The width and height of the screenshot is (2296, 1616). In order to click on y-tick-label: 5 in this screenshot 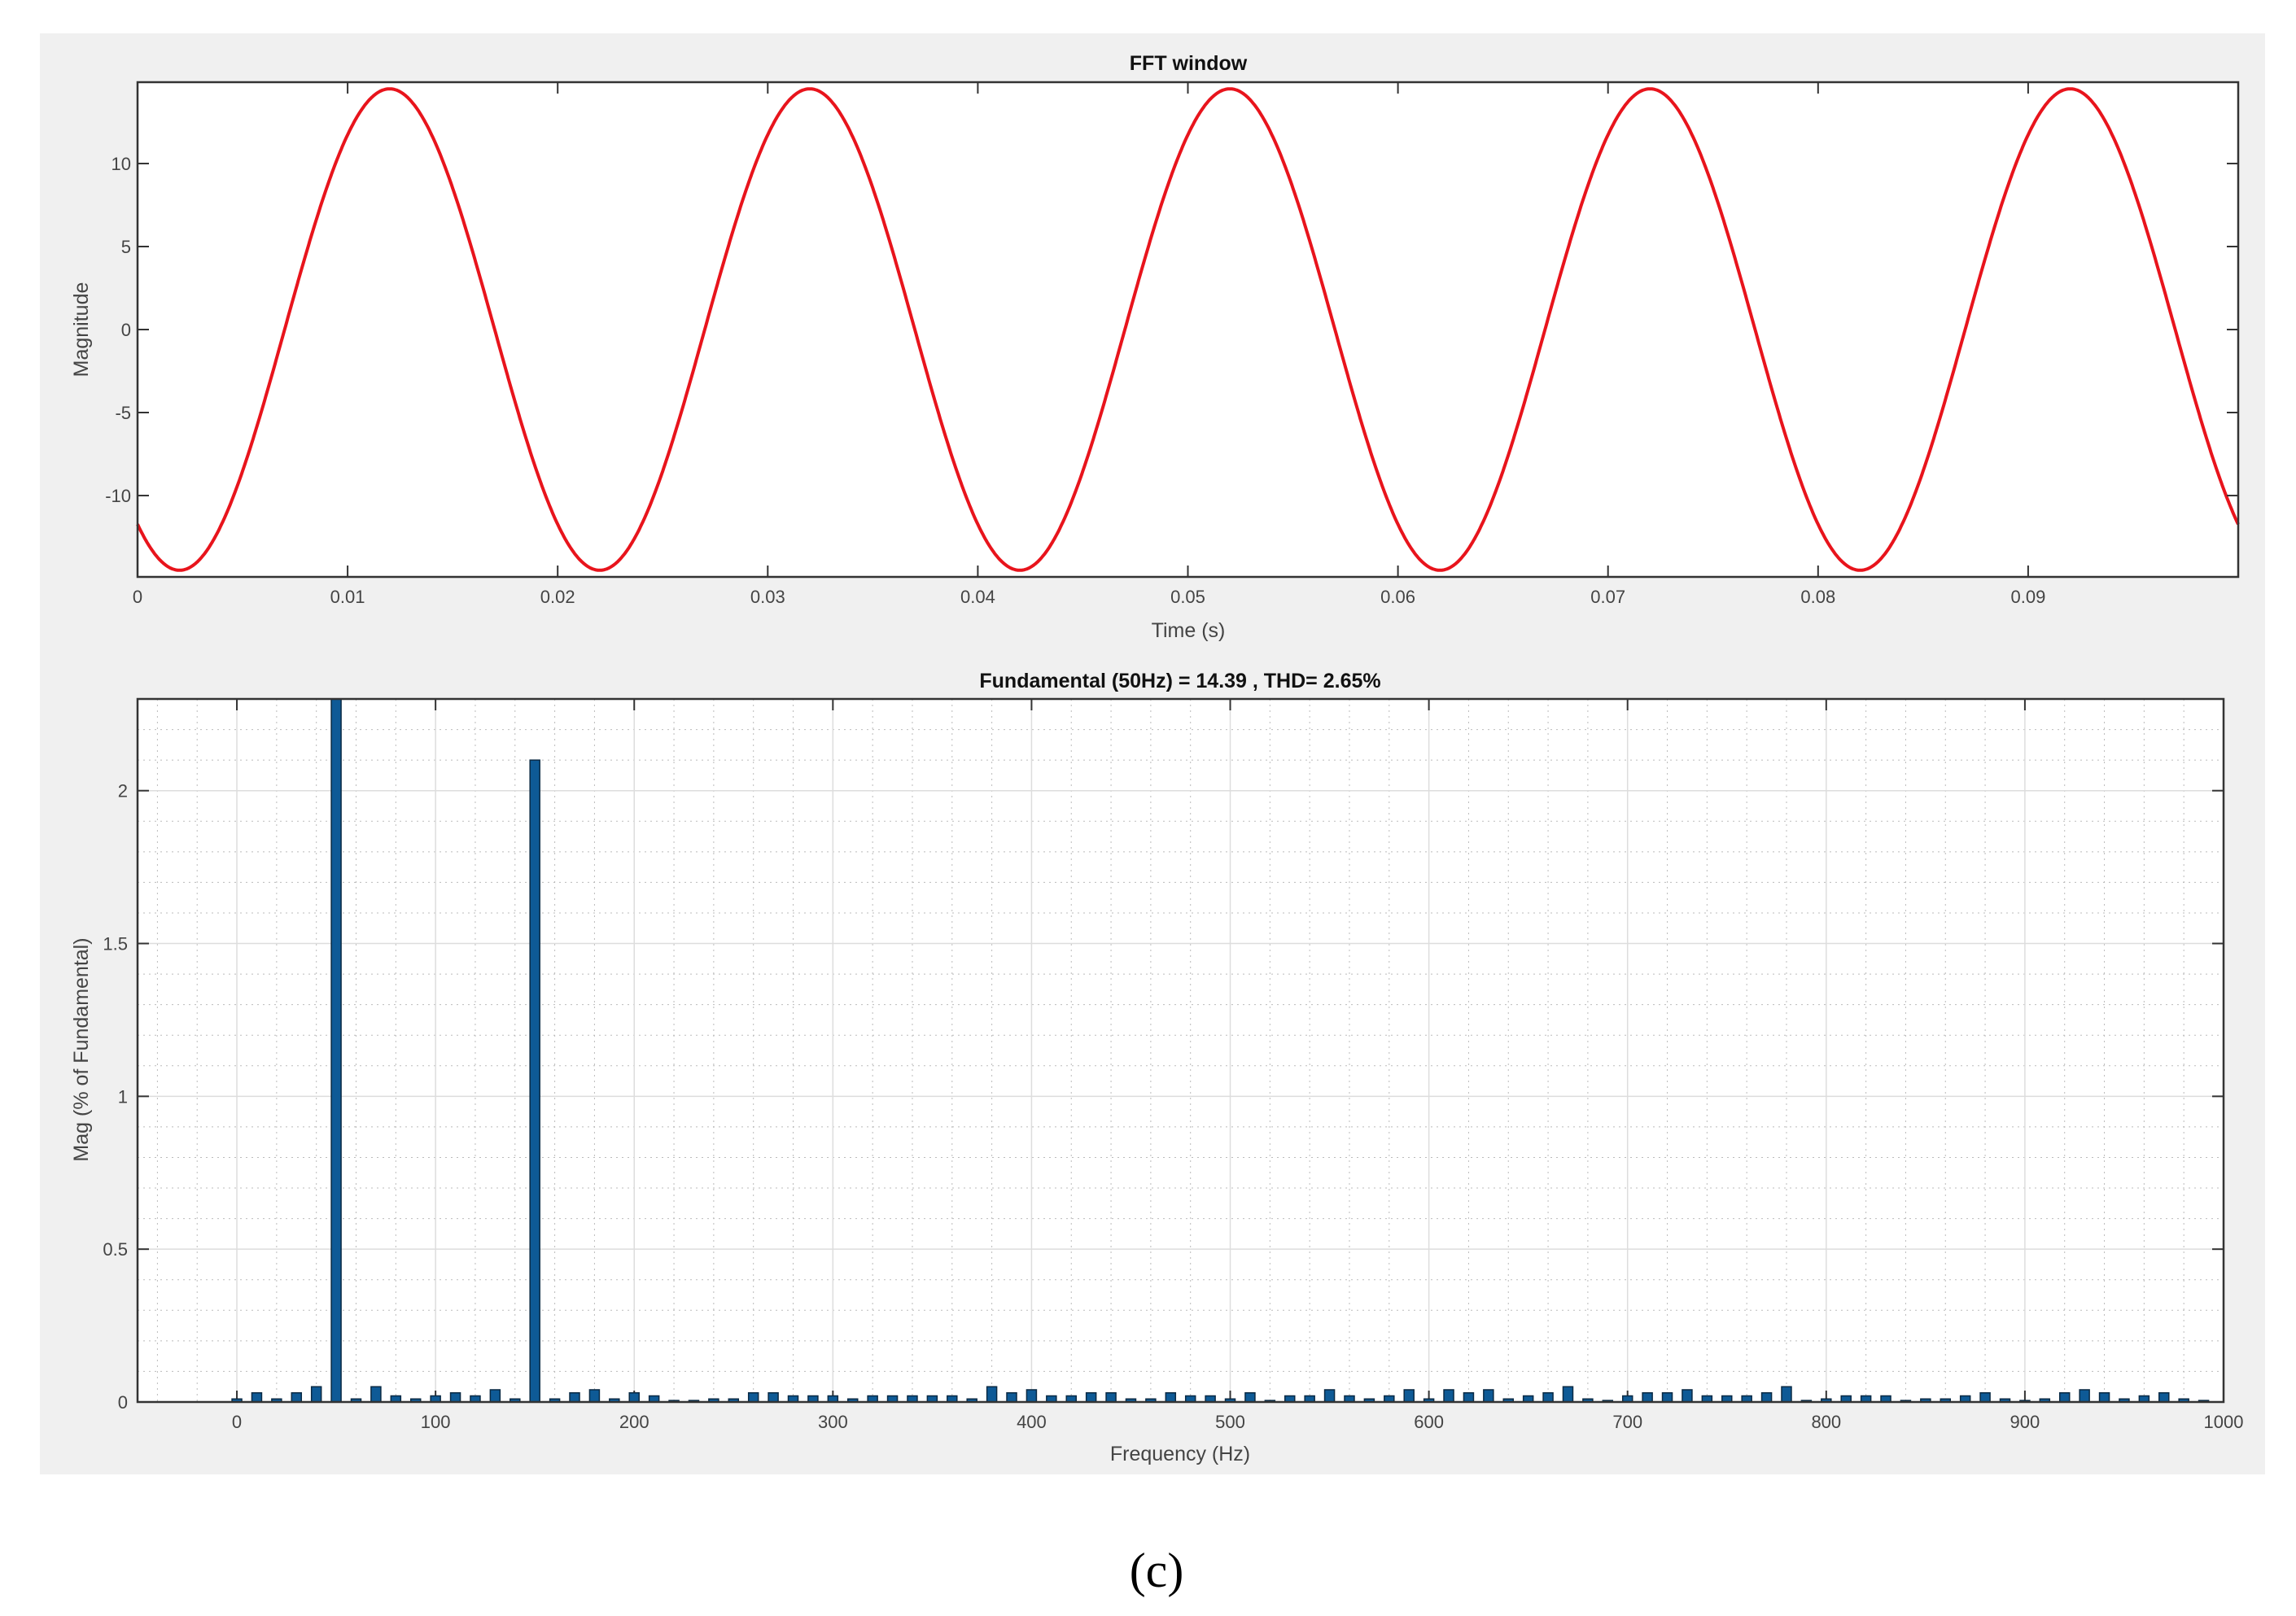, I will do `click(126, 247)`.